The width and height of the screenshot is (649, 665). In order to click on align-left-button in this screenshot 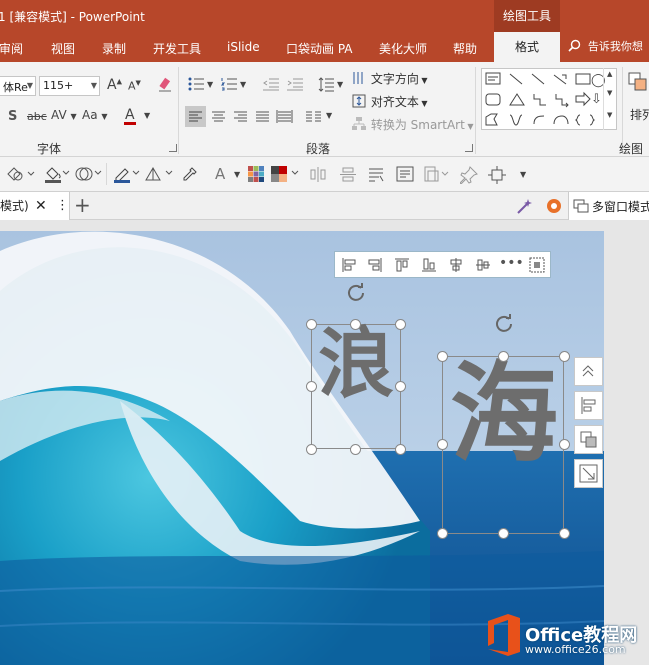, I will do `click(195, 116)`.